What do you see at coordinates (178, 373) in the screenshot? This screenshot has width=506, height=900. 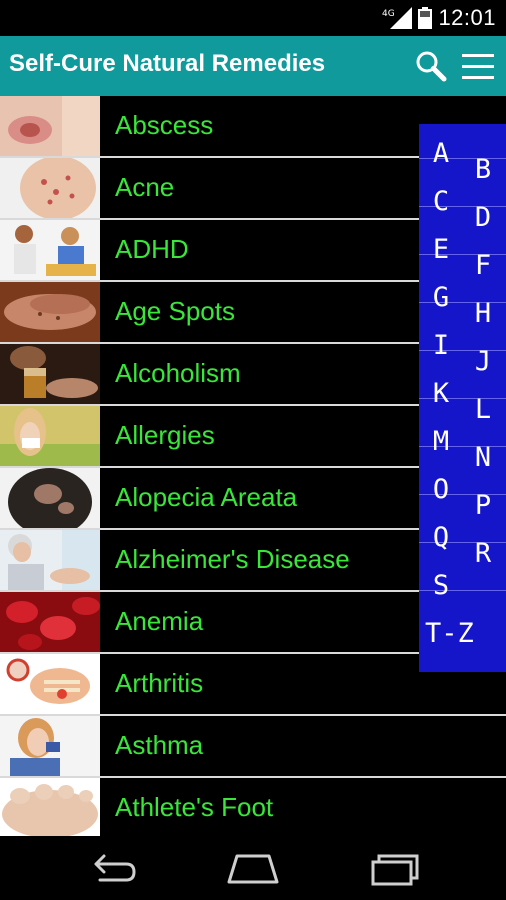 I see `list-item-label: Alcoholism` at bounding box center [178, 373].